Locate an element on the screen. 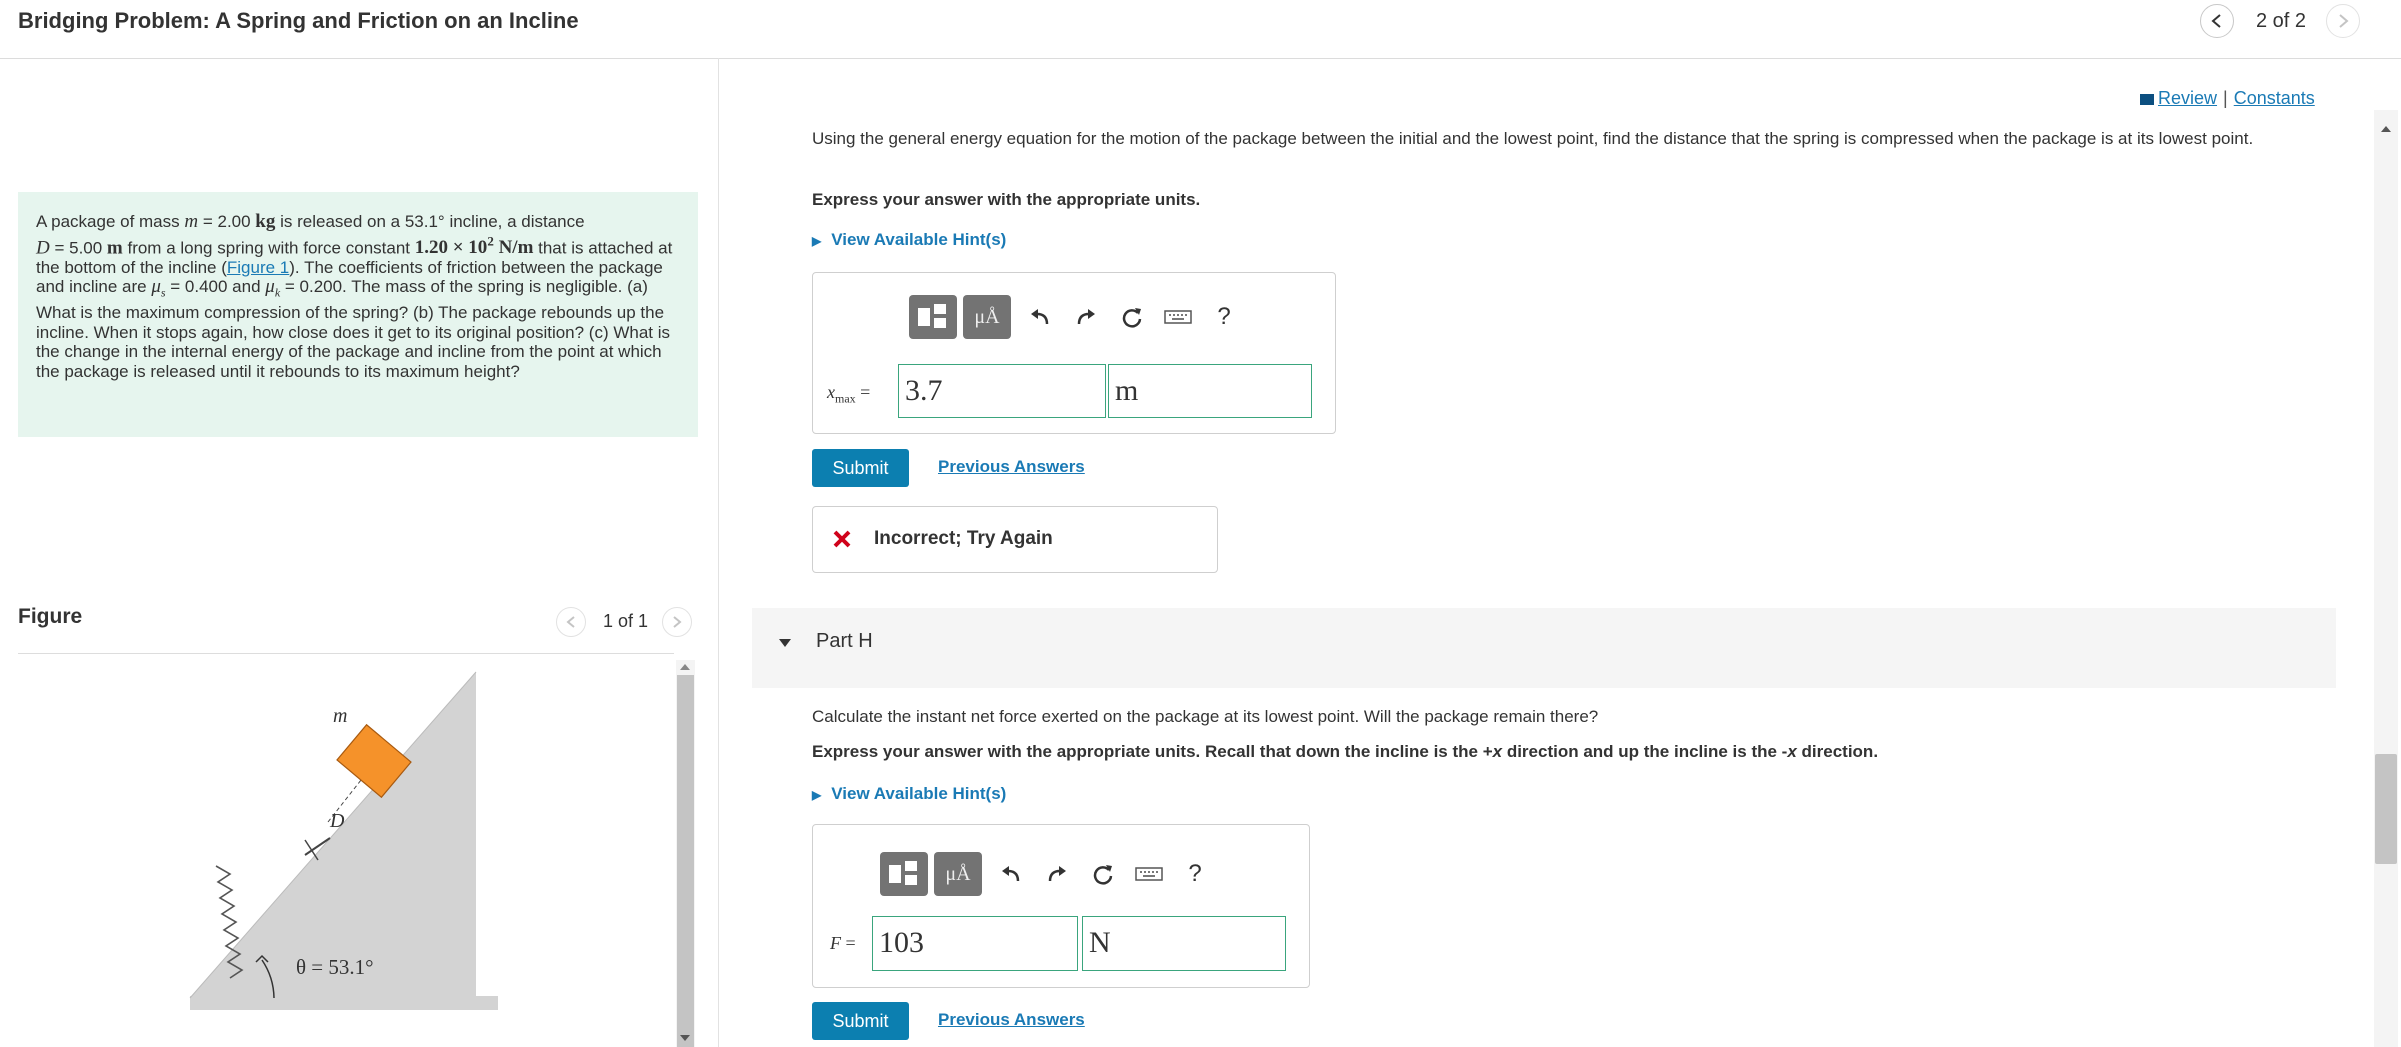 The width and height of the screenshot is (2401, 1047). part-g-toolbar: μÅ ? is located at coordinates (1078, 317).